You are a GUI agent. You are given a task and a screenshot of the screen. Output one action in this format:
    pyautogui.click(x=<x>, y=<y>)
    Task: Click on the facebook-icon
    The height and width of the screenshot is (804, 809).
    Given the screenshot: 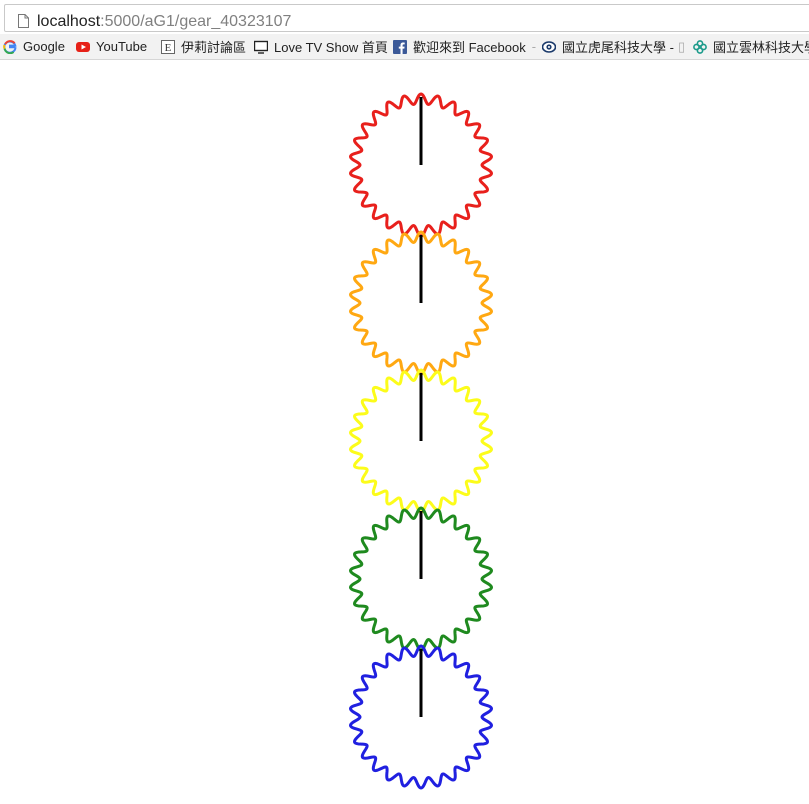 What is the action you would take?
    pyautogui.click(x=400, y=46)
    